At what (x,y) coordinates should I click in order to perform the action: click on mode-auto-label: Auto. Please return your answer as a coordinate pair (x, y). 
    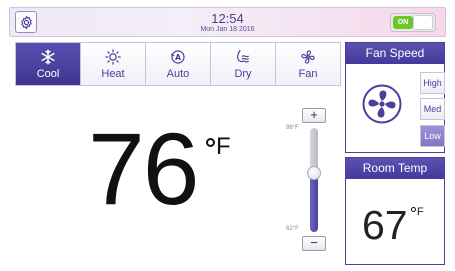
    Looking at the image, I should click on (178, 74).